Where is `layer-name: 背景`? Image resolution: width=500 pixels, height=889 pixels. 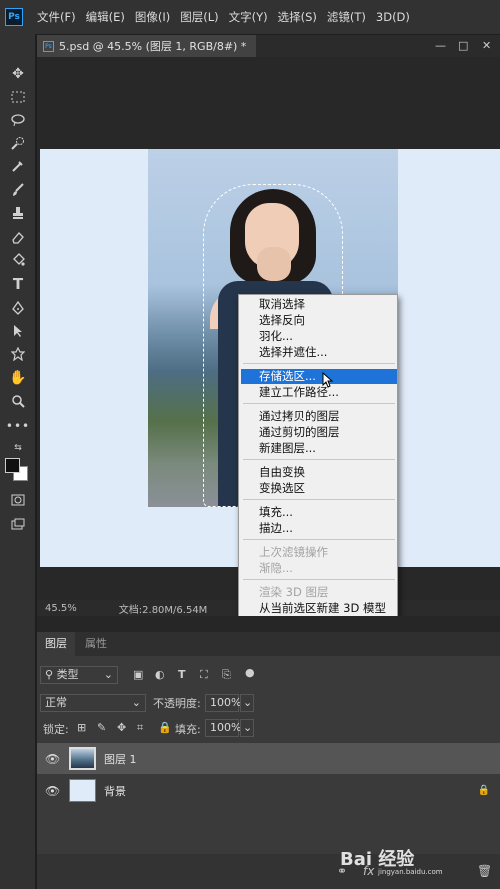 layer-name: 背景 is located at coordinates (115, 791).